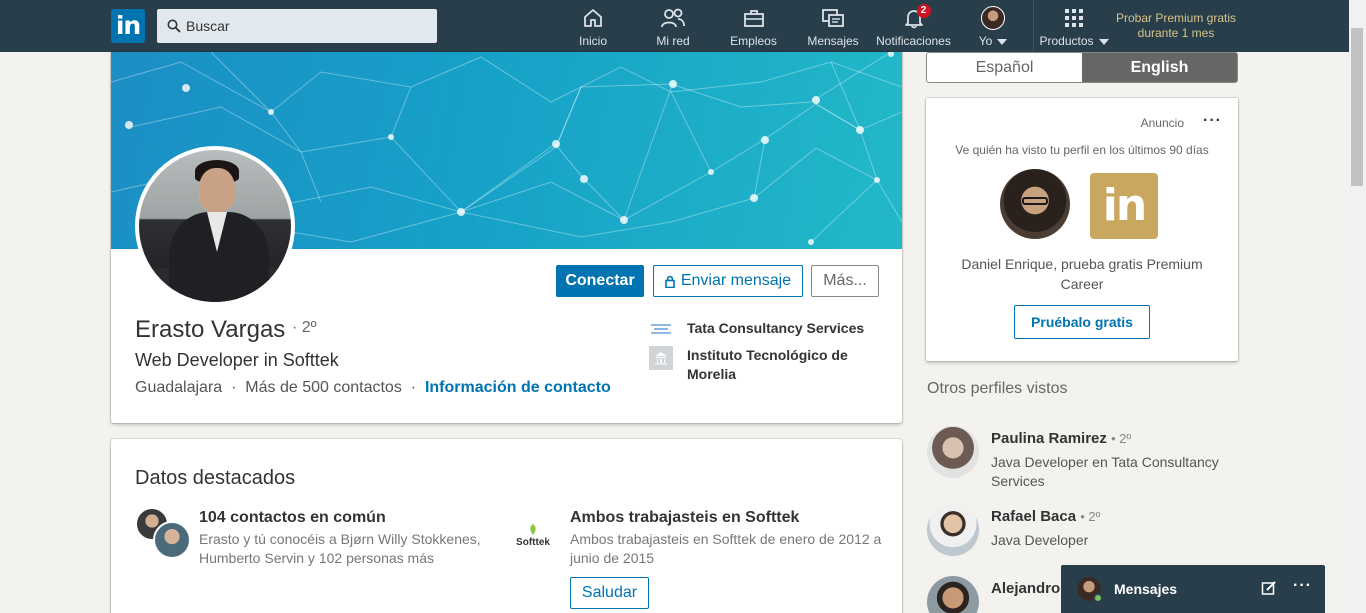 The height and width of the screenshot is (613, 1366). What do you see at coordinates (1357, 306) in the screenshot?
I see `page-scrollbar` at bounding box center [1357, 306].